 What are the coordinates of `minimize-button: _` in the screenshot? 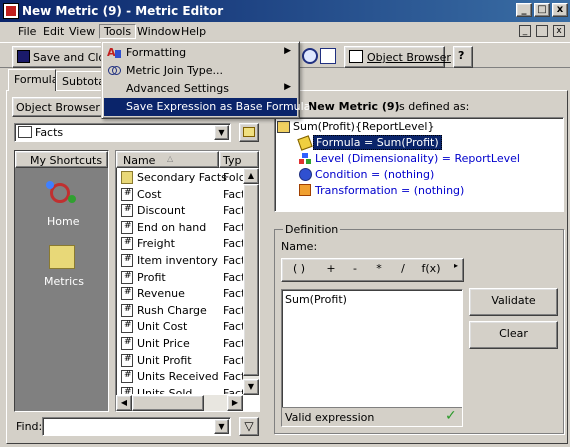 It's located at (524, 10).